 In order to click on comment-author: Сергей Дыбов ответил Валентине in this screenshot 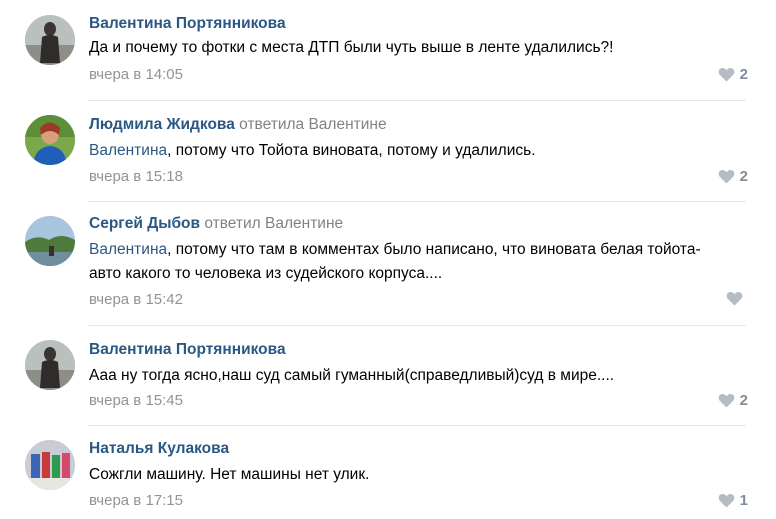, I will do `click(216, 224)`.